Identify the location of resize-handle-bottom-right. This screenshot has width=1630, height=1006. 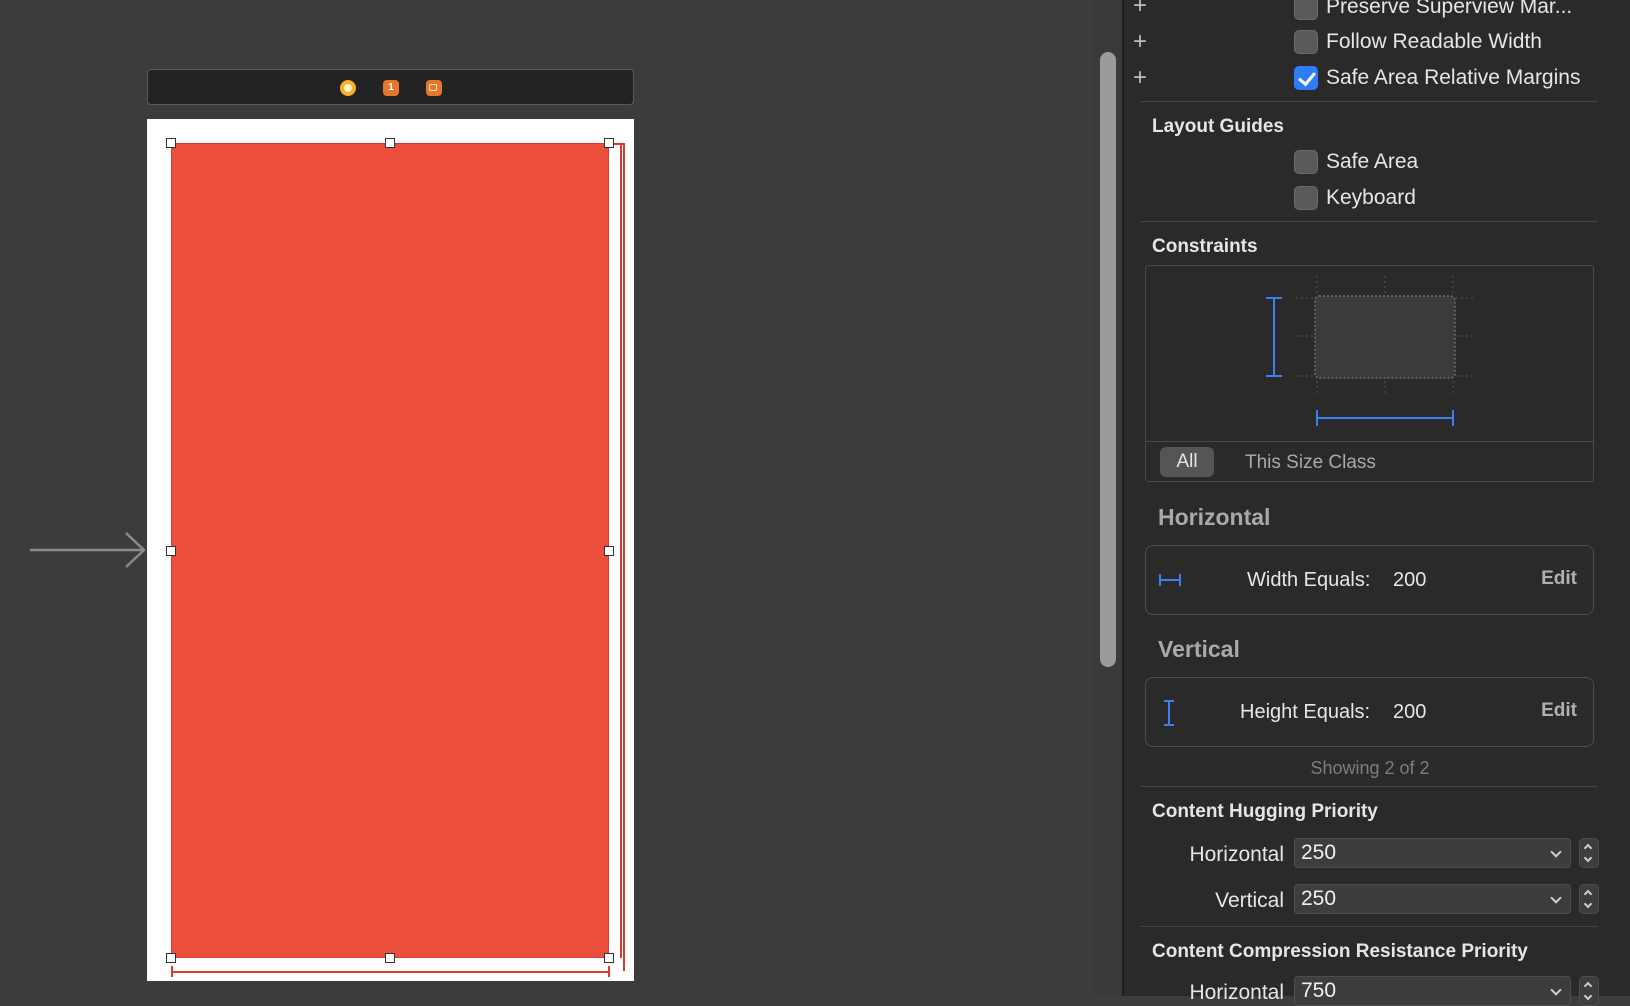
(609, 958).